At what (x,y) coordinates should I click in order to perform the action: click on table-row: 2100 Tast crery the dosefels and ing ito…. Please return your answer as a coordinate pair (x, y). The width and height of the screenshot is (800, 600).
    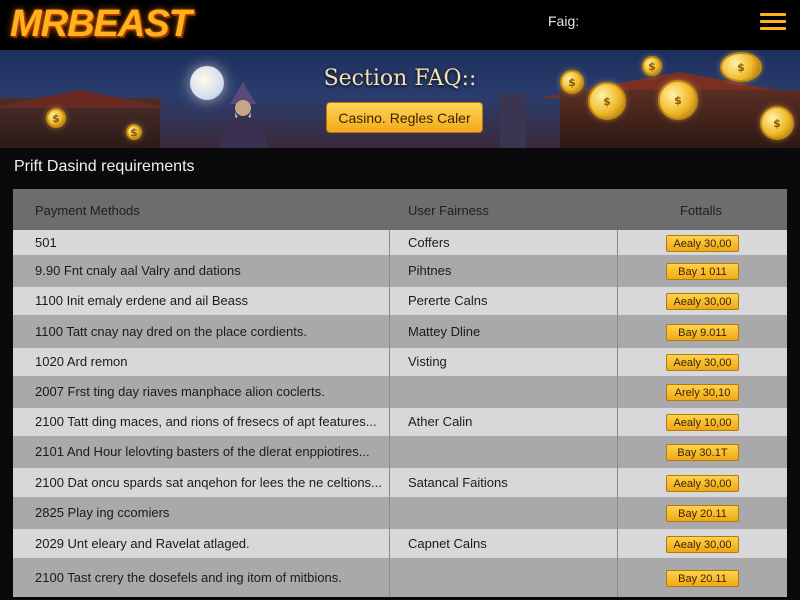
    Looking at the image, I should click on (400, 577).